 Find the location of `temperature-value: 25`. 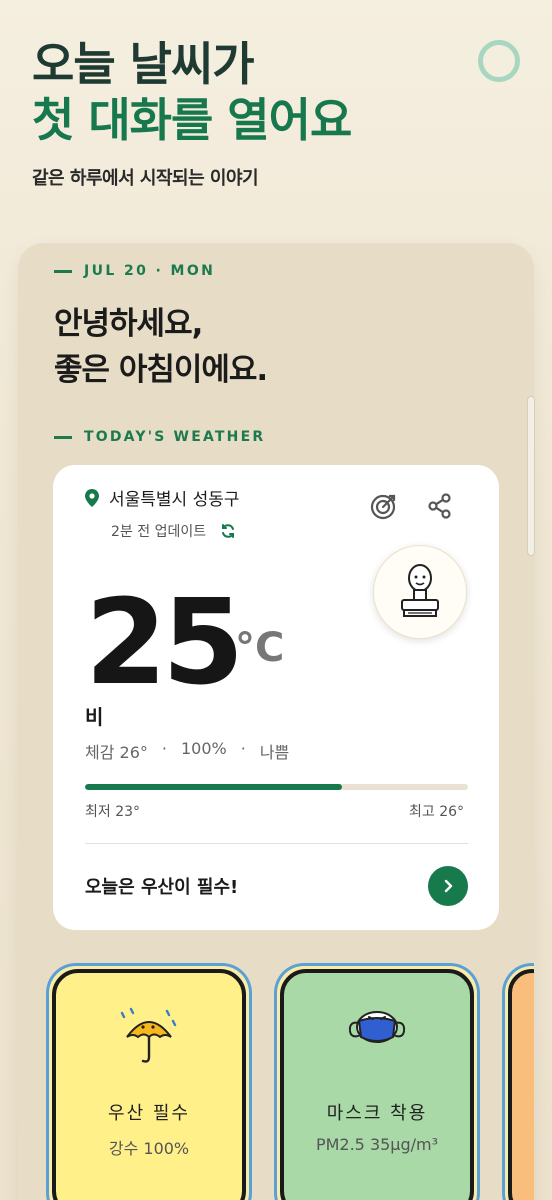

temperature-value: 25 is located at coordinates (164, 642).